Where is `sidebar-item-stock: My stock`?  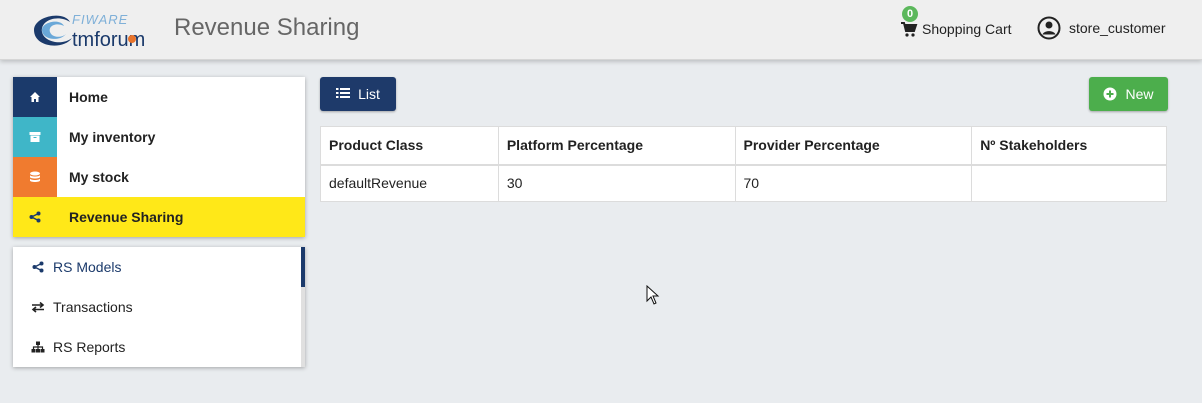
sidebar-item-stock: My stock is located at coordinates (159, 177).